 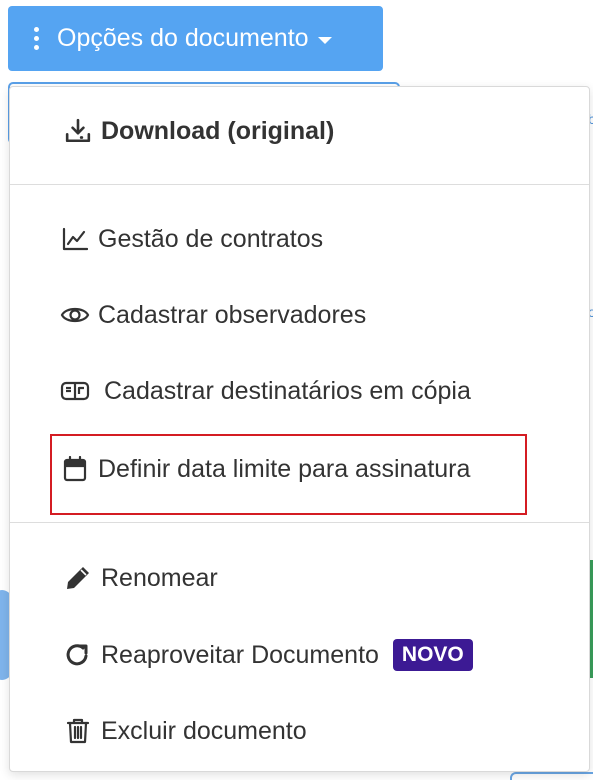 I want to click on menu-item-download: Download (original), so click(x=299, y=131).